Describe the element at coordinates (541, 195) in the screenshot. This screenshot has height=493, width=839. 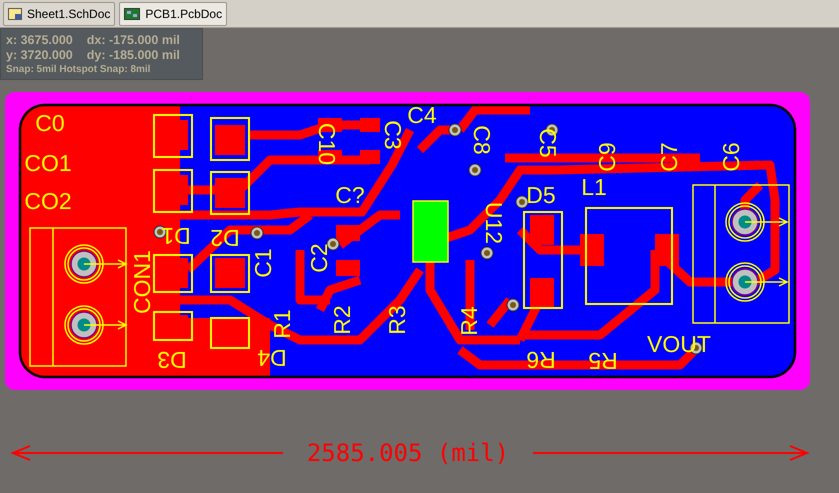
I see `component-label: D5` at that location.